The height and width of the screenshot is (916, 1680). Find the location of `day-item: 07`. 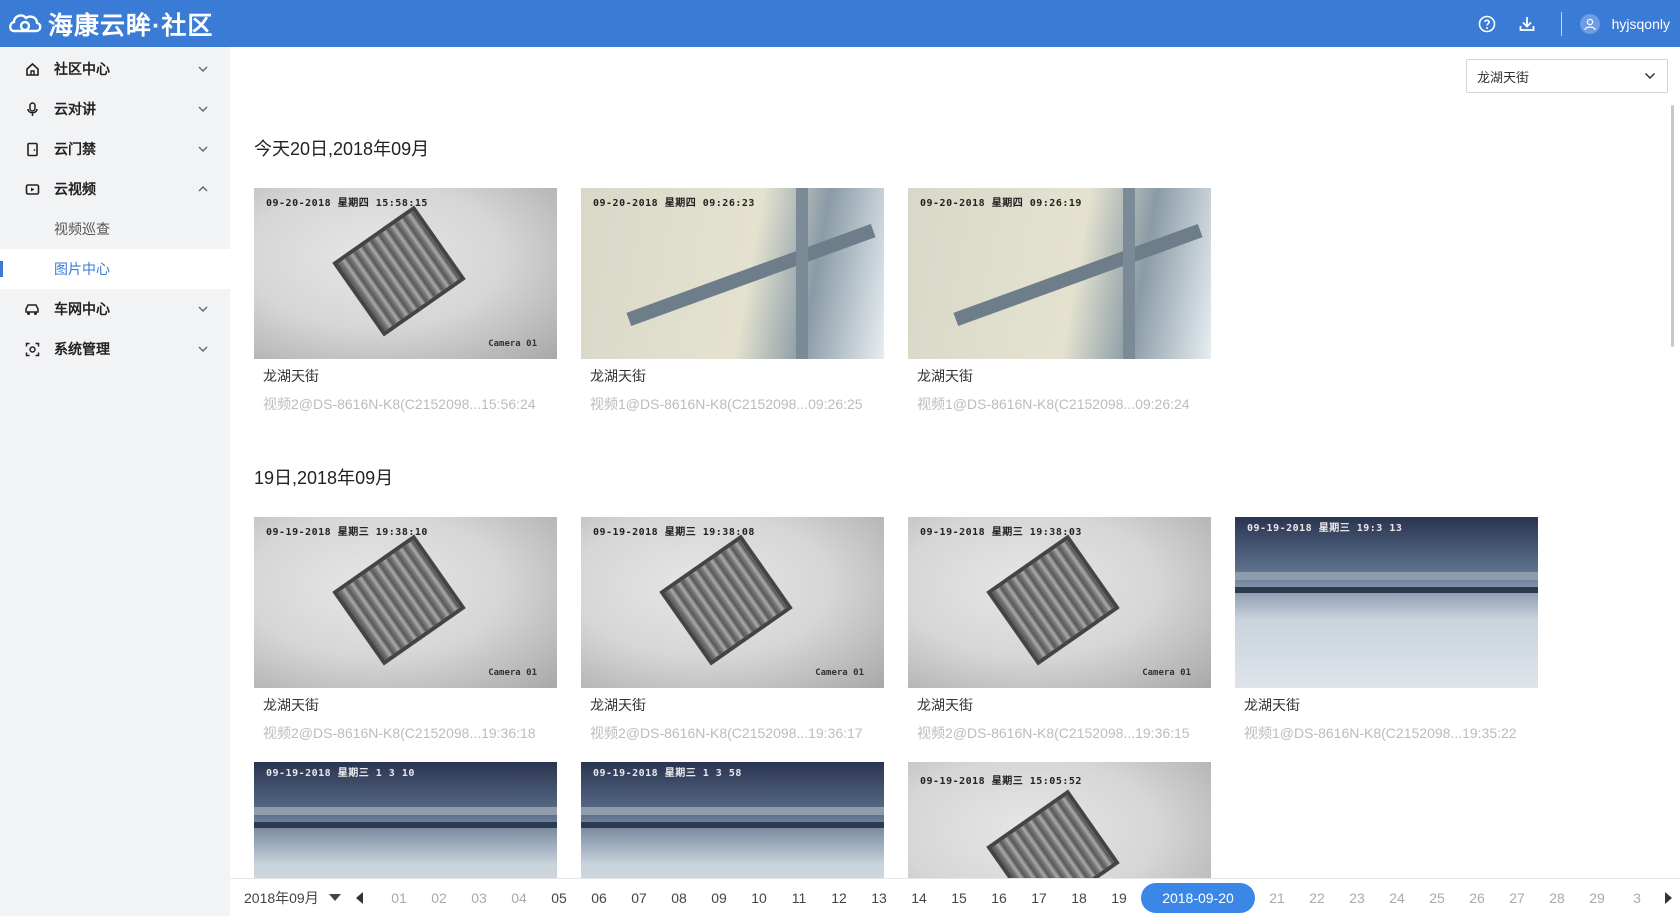

day-item: 07 is located at coordinates (639, 898).